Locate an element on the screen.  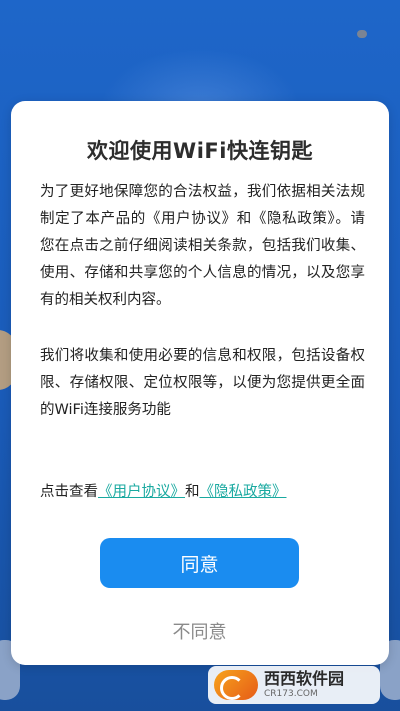
links-prefix-text: 点击查看 is located at coordinates (69, 492).